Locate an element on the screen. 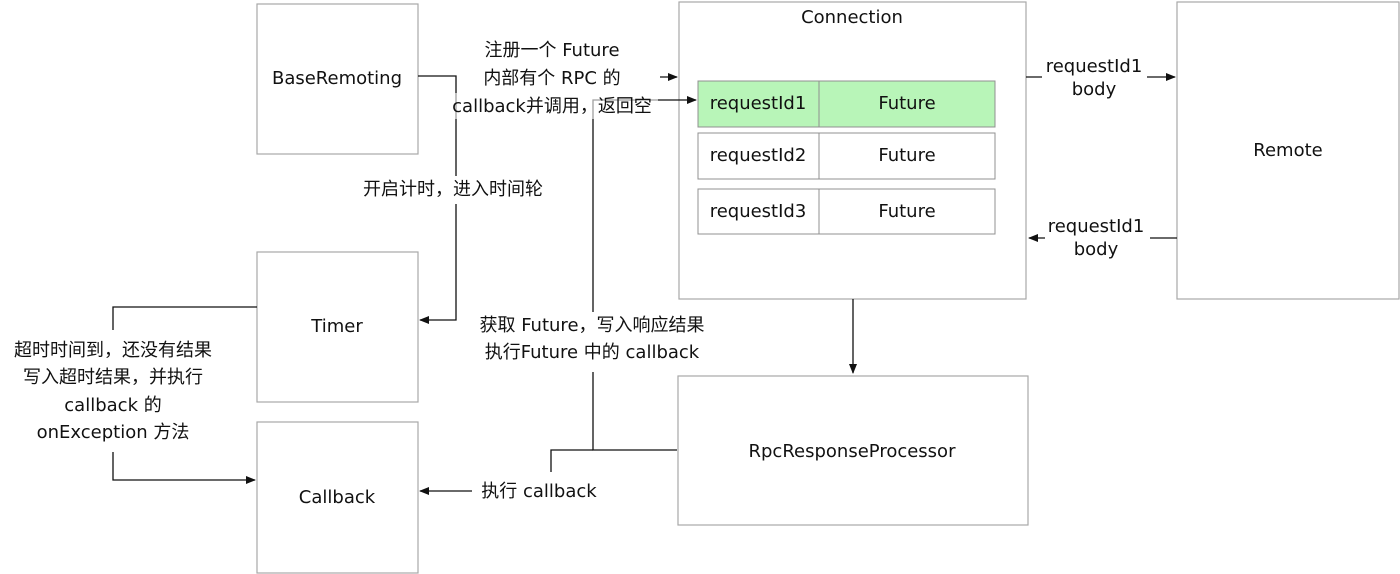 This screenshot has height=574, width=1400. timer-label: Timer is located at coordinates (336, 326).